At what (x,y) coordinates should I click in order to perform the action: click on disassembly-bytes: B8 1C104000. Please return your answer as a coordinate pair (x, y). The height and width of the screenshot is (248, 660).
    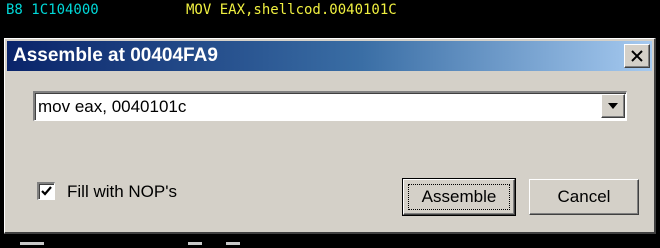
    Looking at the image, I should click on (52, 10).